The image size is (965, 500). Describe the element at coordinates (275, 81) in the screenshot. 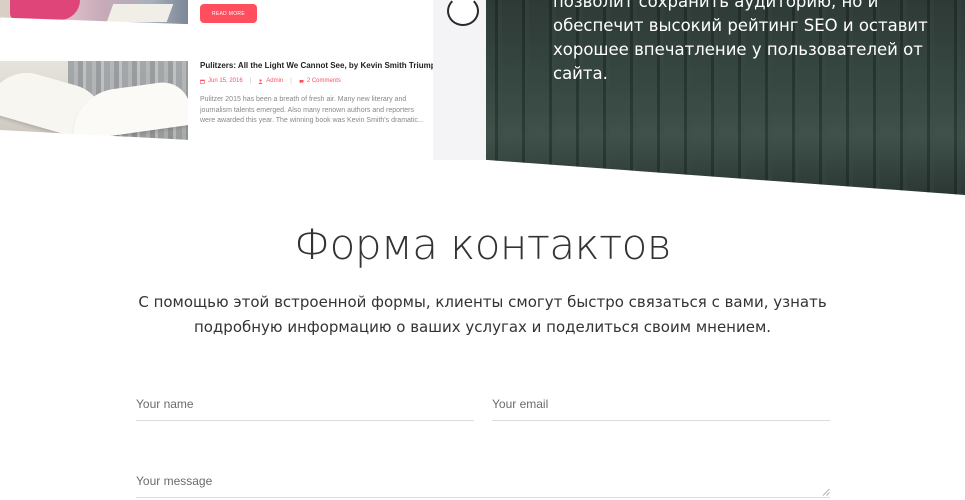

I see `post-author-text: Admin` at that location.